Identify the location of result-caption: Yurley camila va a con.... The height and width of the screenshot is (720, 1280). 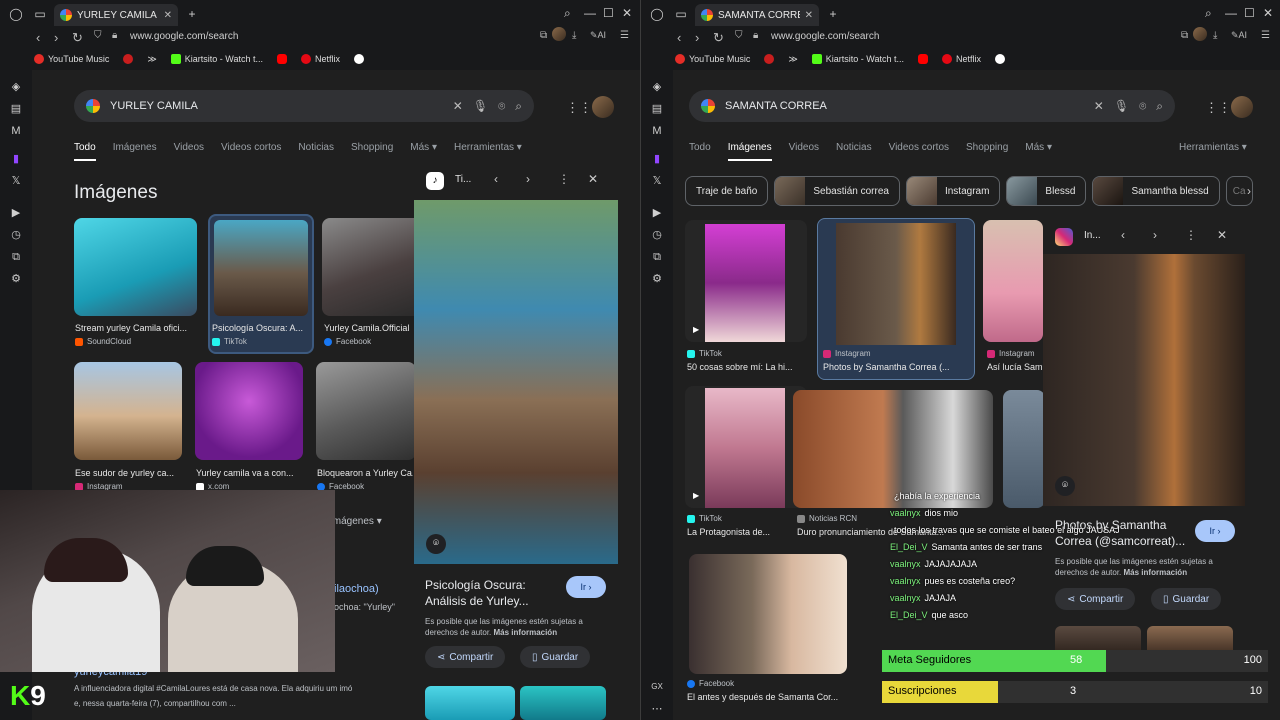
(248, 473).